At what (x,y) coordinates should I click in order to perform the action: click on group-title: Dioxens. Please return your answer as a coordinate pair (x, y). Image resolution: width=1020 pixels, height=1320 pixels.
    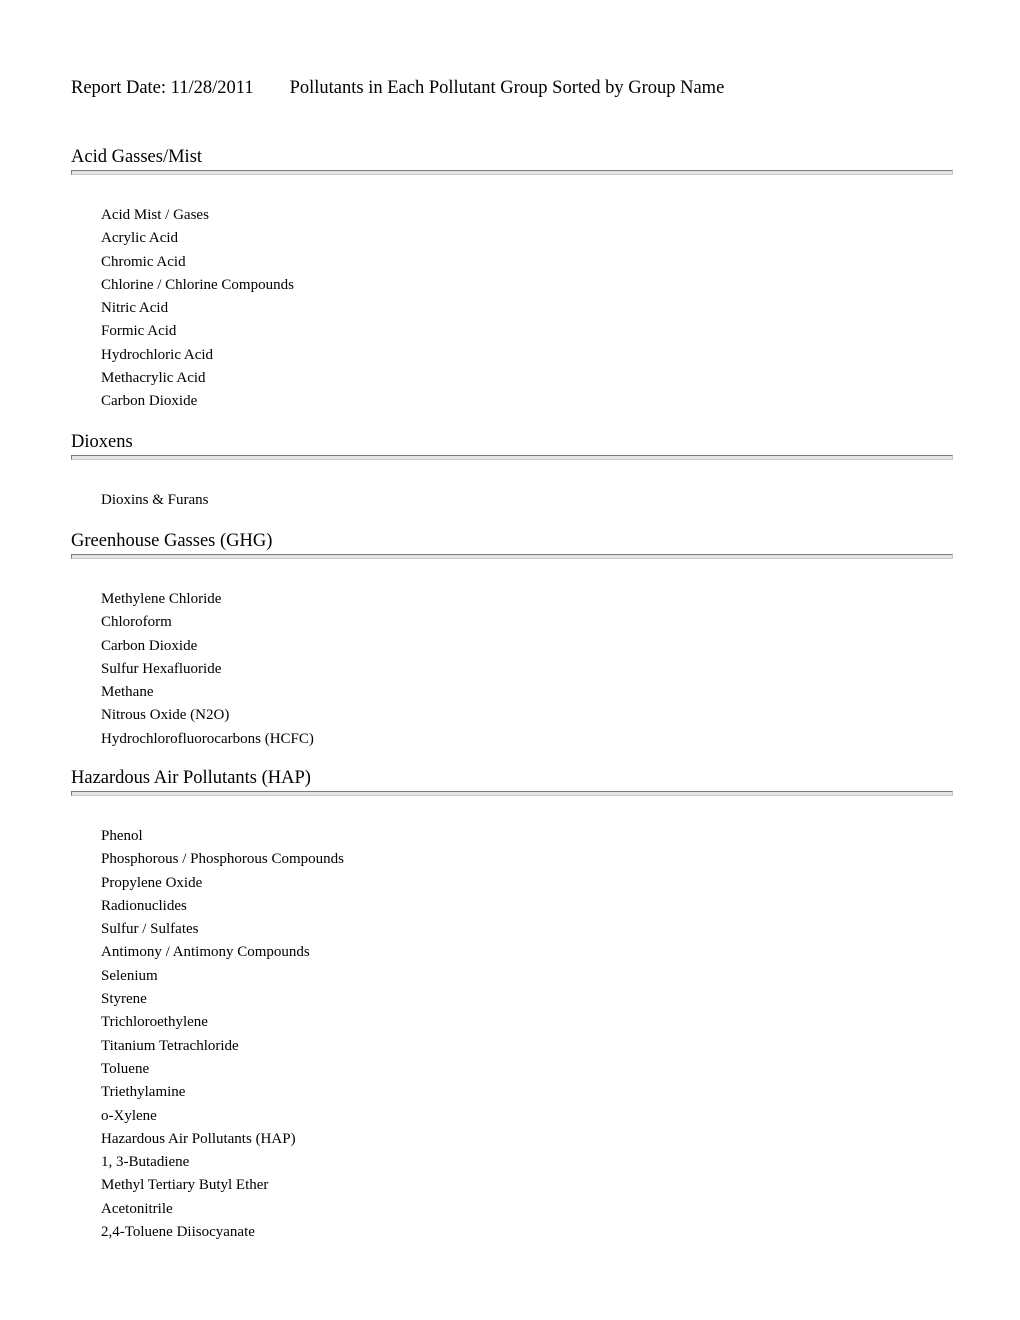
    Looking at the image, I should click on (102, 442).